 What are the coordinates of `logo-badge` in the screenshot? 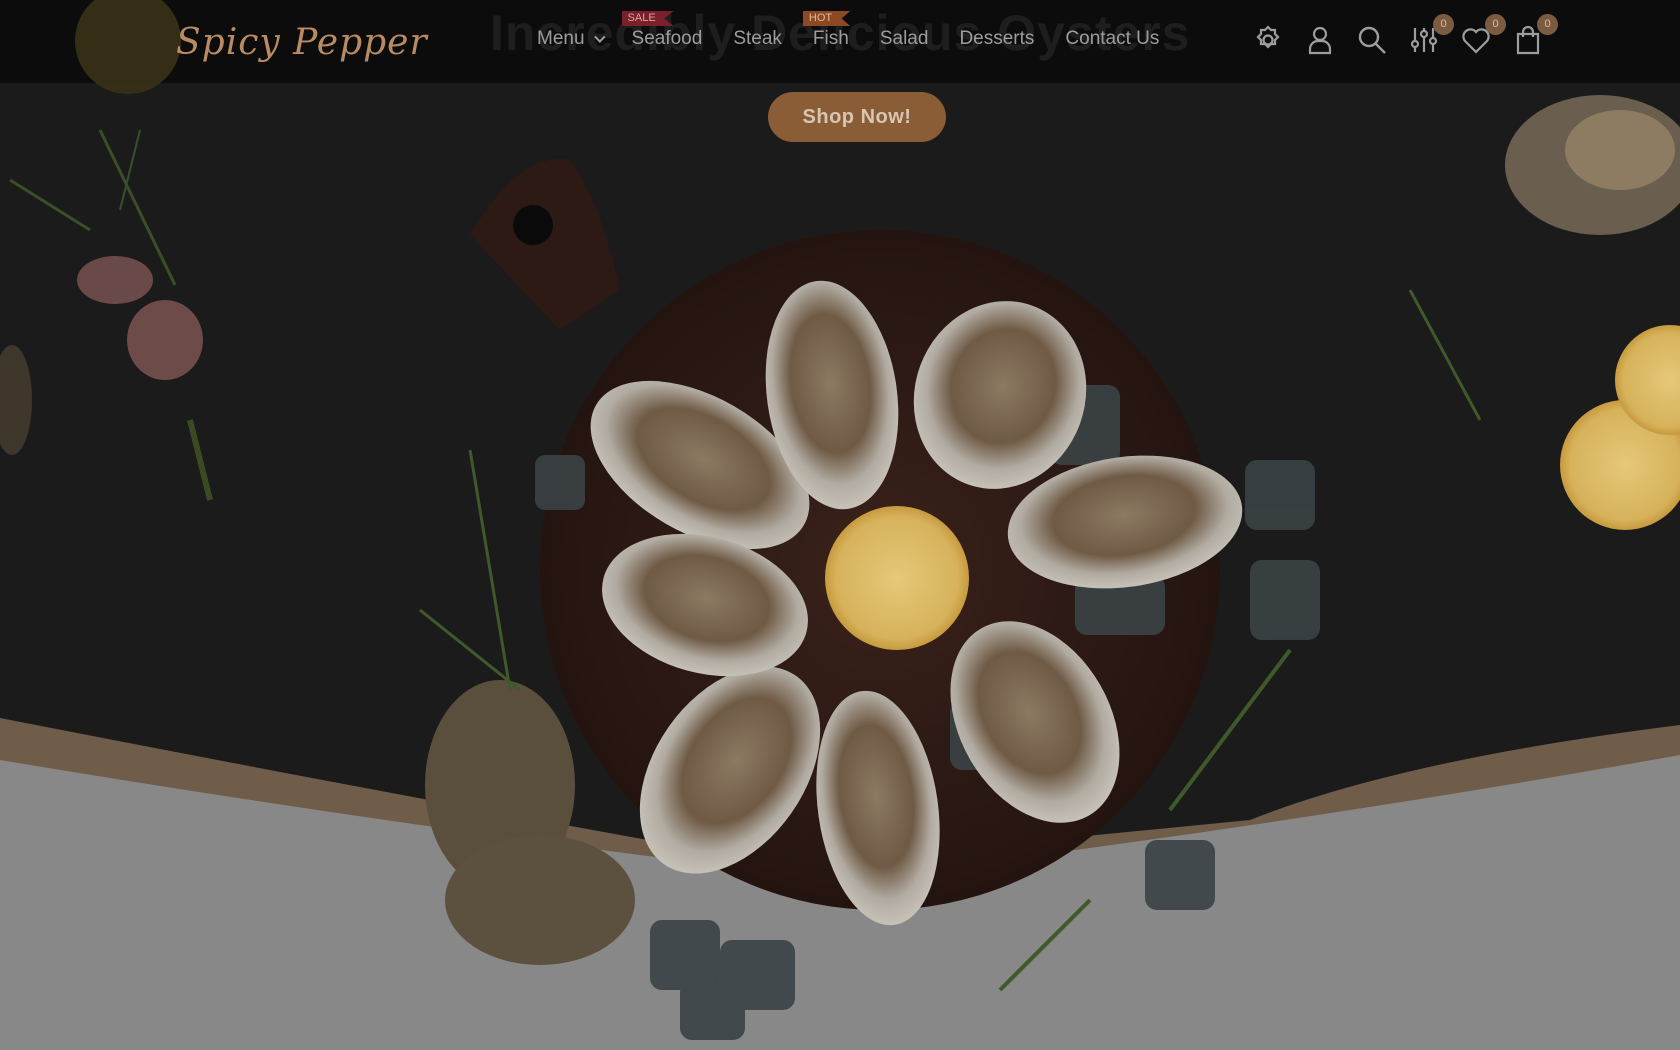 It's located at (128, 47).